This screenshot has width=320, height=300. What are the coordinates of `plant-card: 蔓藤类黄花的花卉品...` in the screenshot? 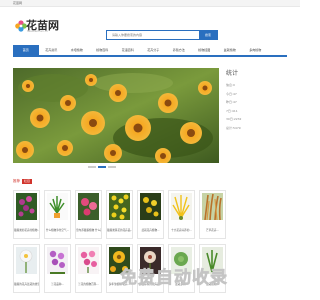 It's located at (119, 214).